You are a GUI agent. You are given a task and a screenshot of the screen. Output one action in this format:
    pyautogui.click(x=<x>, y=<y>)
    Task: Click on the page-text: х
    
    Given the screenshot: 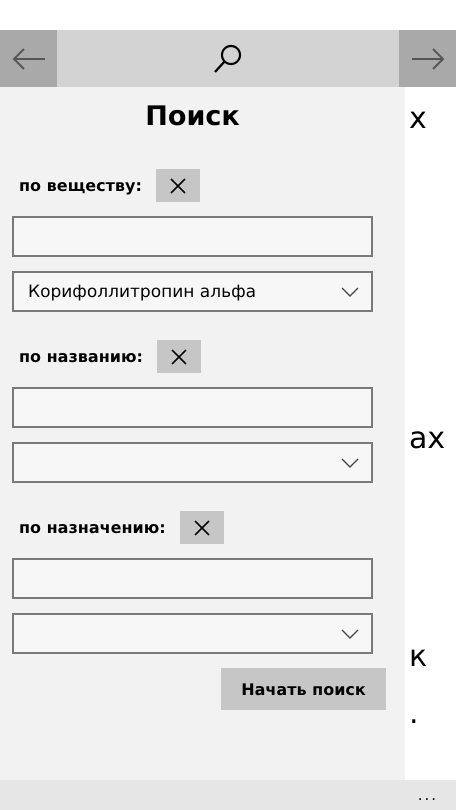 What is the action you would take?
    pyautogui.click(x=418, y=119)
    